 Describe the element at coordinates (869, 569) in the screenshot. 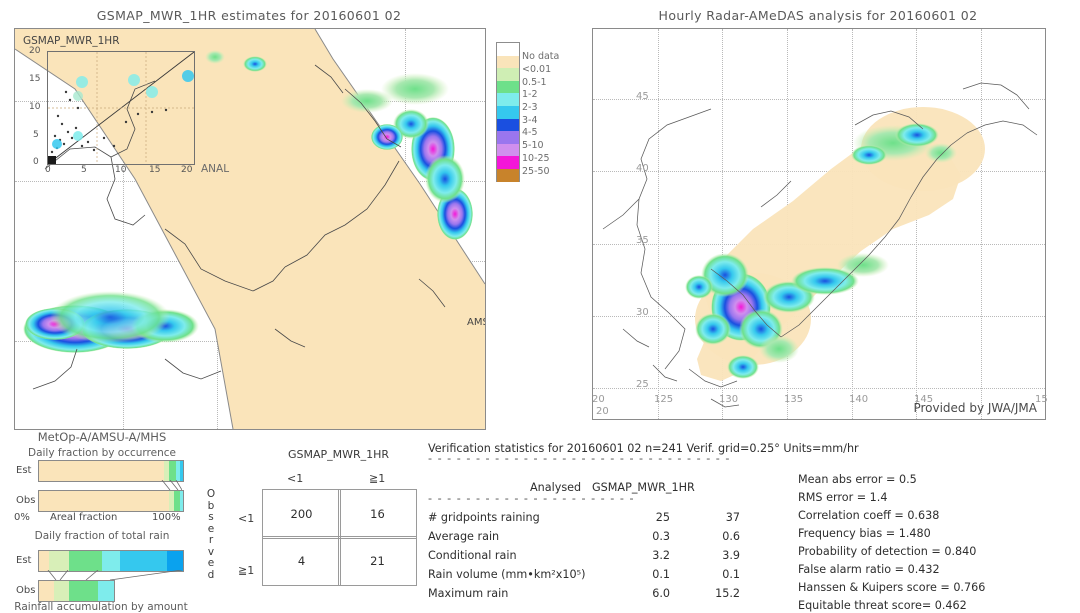

I see `score-false-alarm-ratio: False alarm ratio = 0.432` at that location.